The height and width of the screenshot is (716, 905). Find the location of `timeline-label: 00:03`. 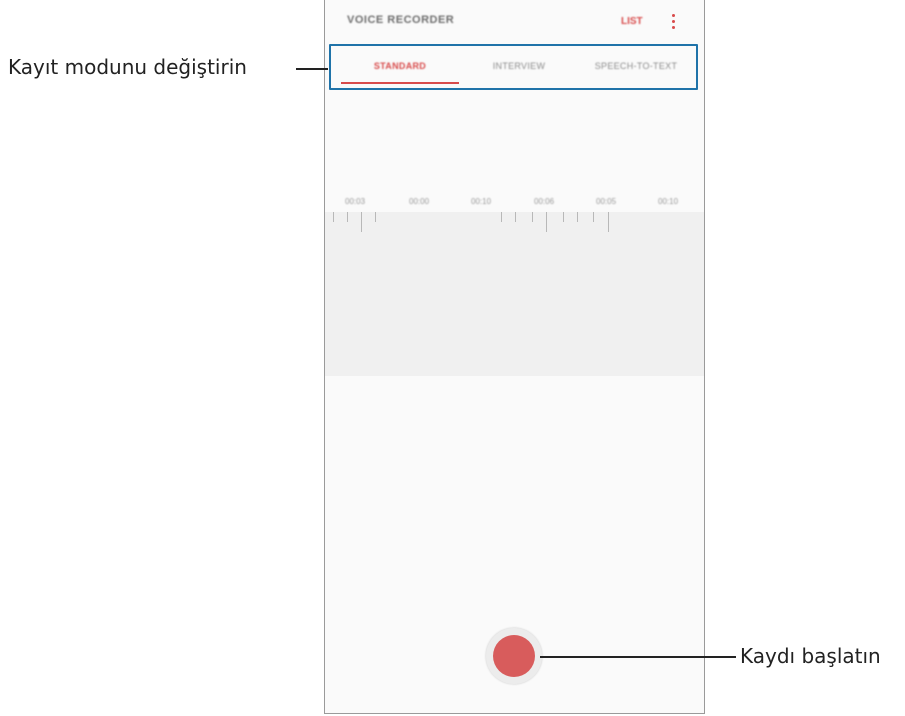

timeline-label: 00:03 is located at coordinates (355, 201).